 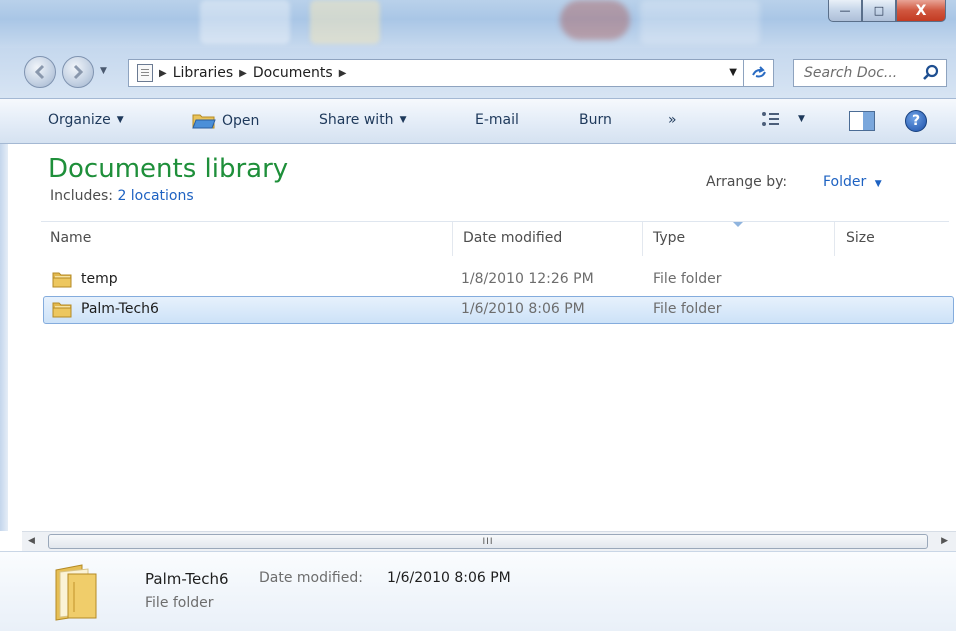 I want to click on back-arrow-icon, so click(x=39, y=72).